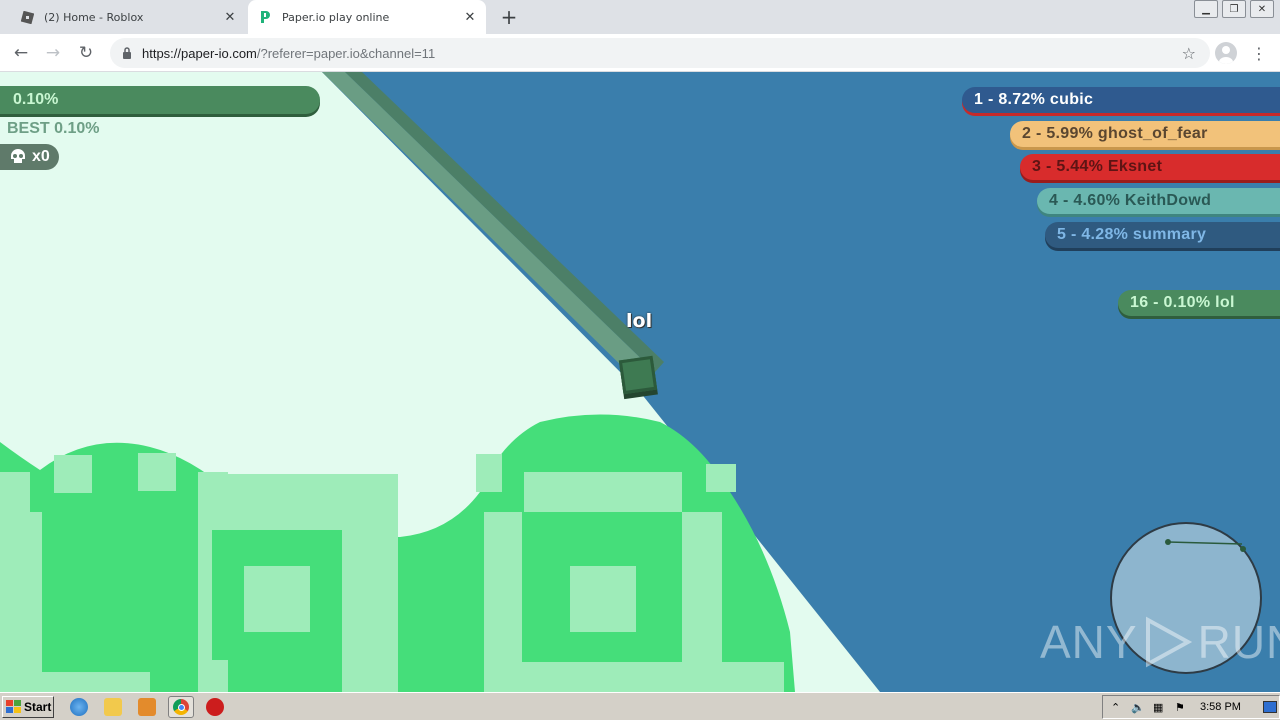  I want to click on tab-roblox: (2) Home - Roblox ✕, so click(128, 17).